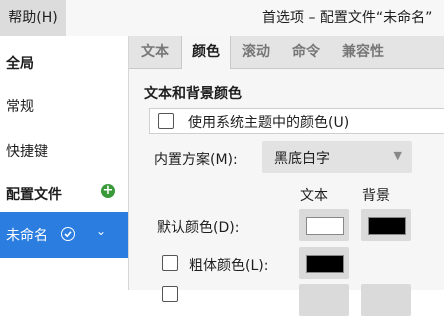  I want to click on tab-text: 文本, so click(155, 52).